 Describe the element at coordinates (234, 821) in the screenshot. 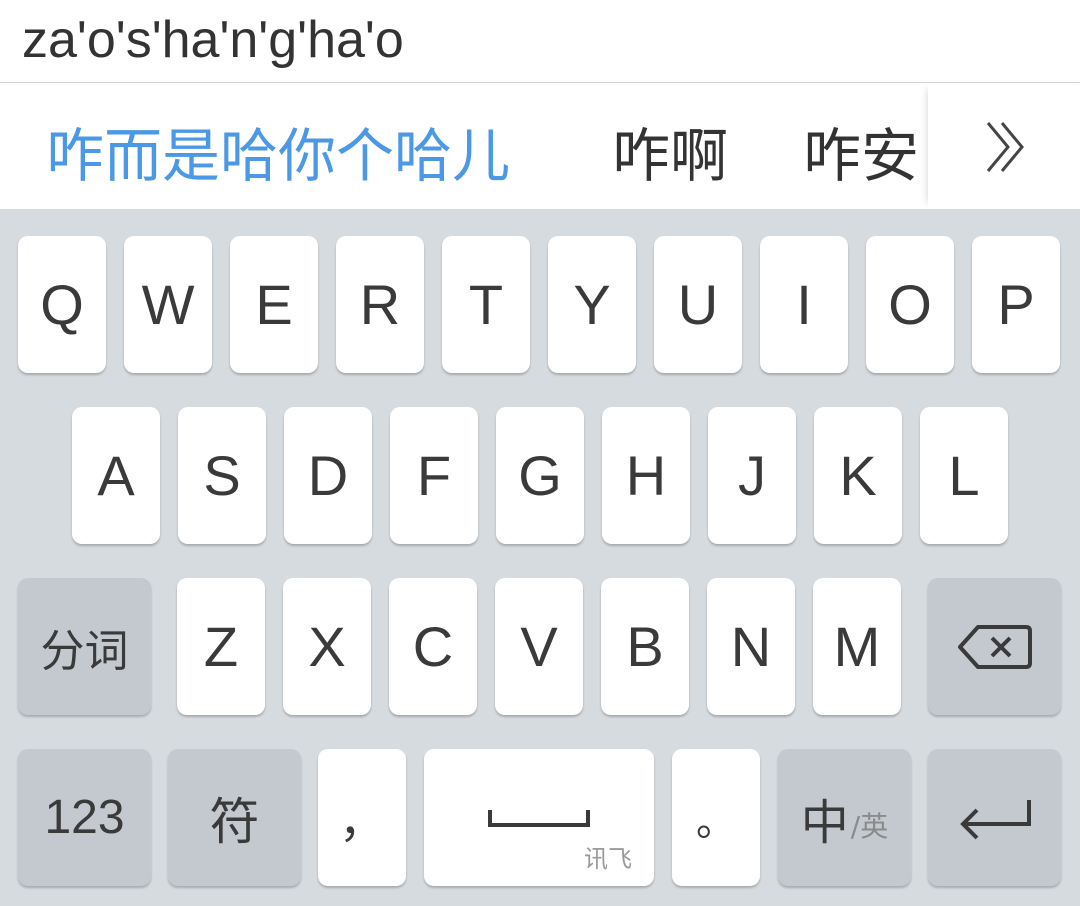

I see `symbol-label: 符` at that location.